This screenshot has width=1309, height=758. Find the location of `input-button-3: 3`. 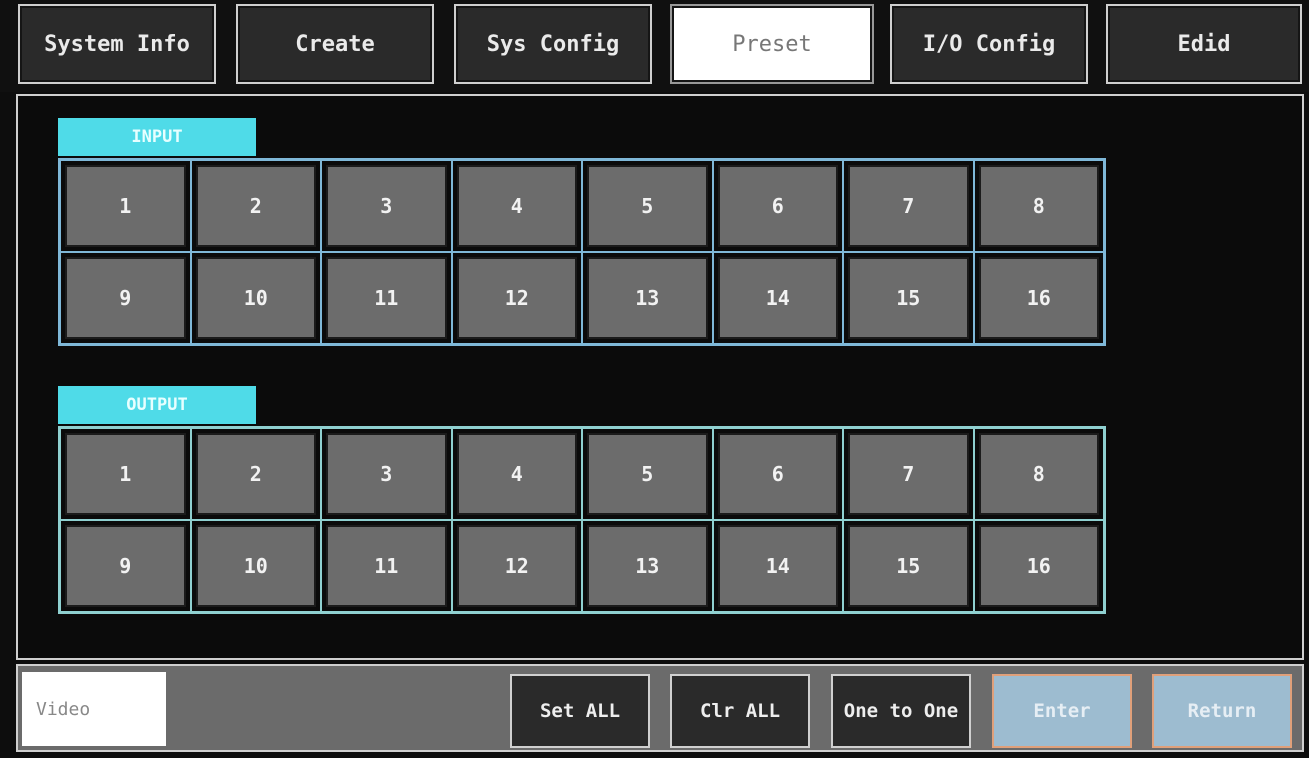

input-button-3: 3 is located at coordinates (386, 206).